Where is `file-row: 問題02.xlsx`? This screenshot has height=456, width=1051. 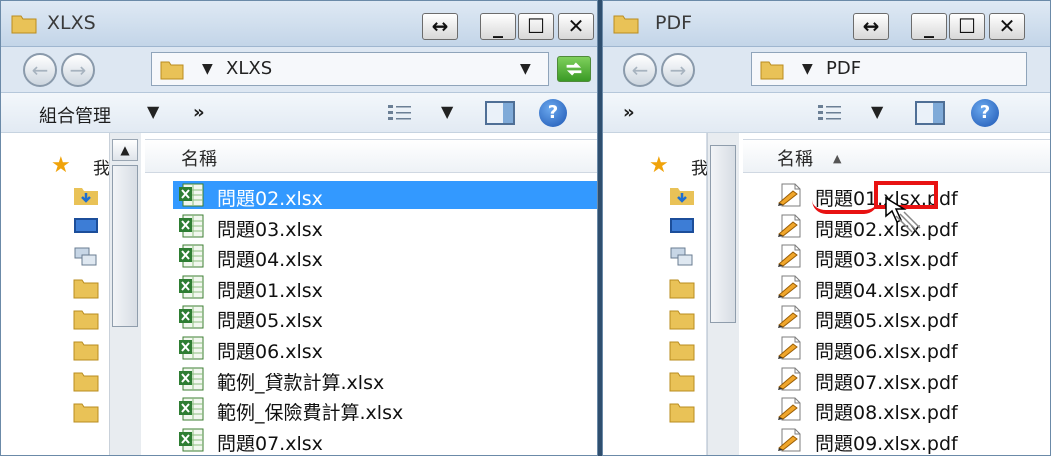
file-row: 問題02.xlsx is located at coordinates (385, 195).